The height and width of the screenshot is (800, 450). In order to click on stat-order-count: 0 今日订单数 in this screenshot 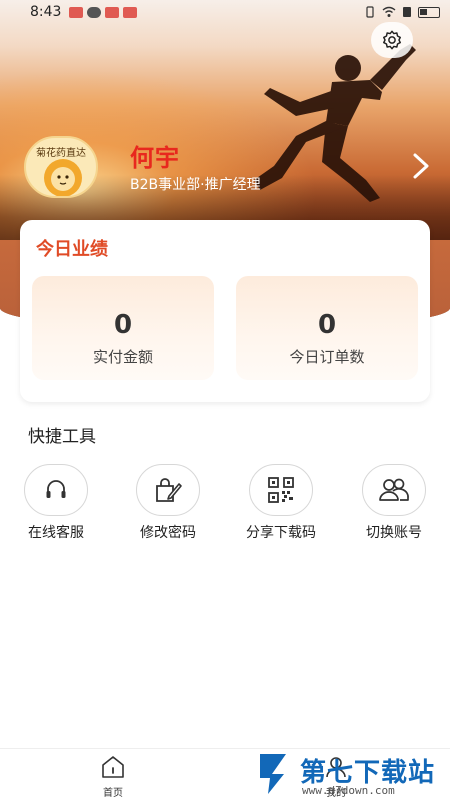, I will do `click(327, 328)`.